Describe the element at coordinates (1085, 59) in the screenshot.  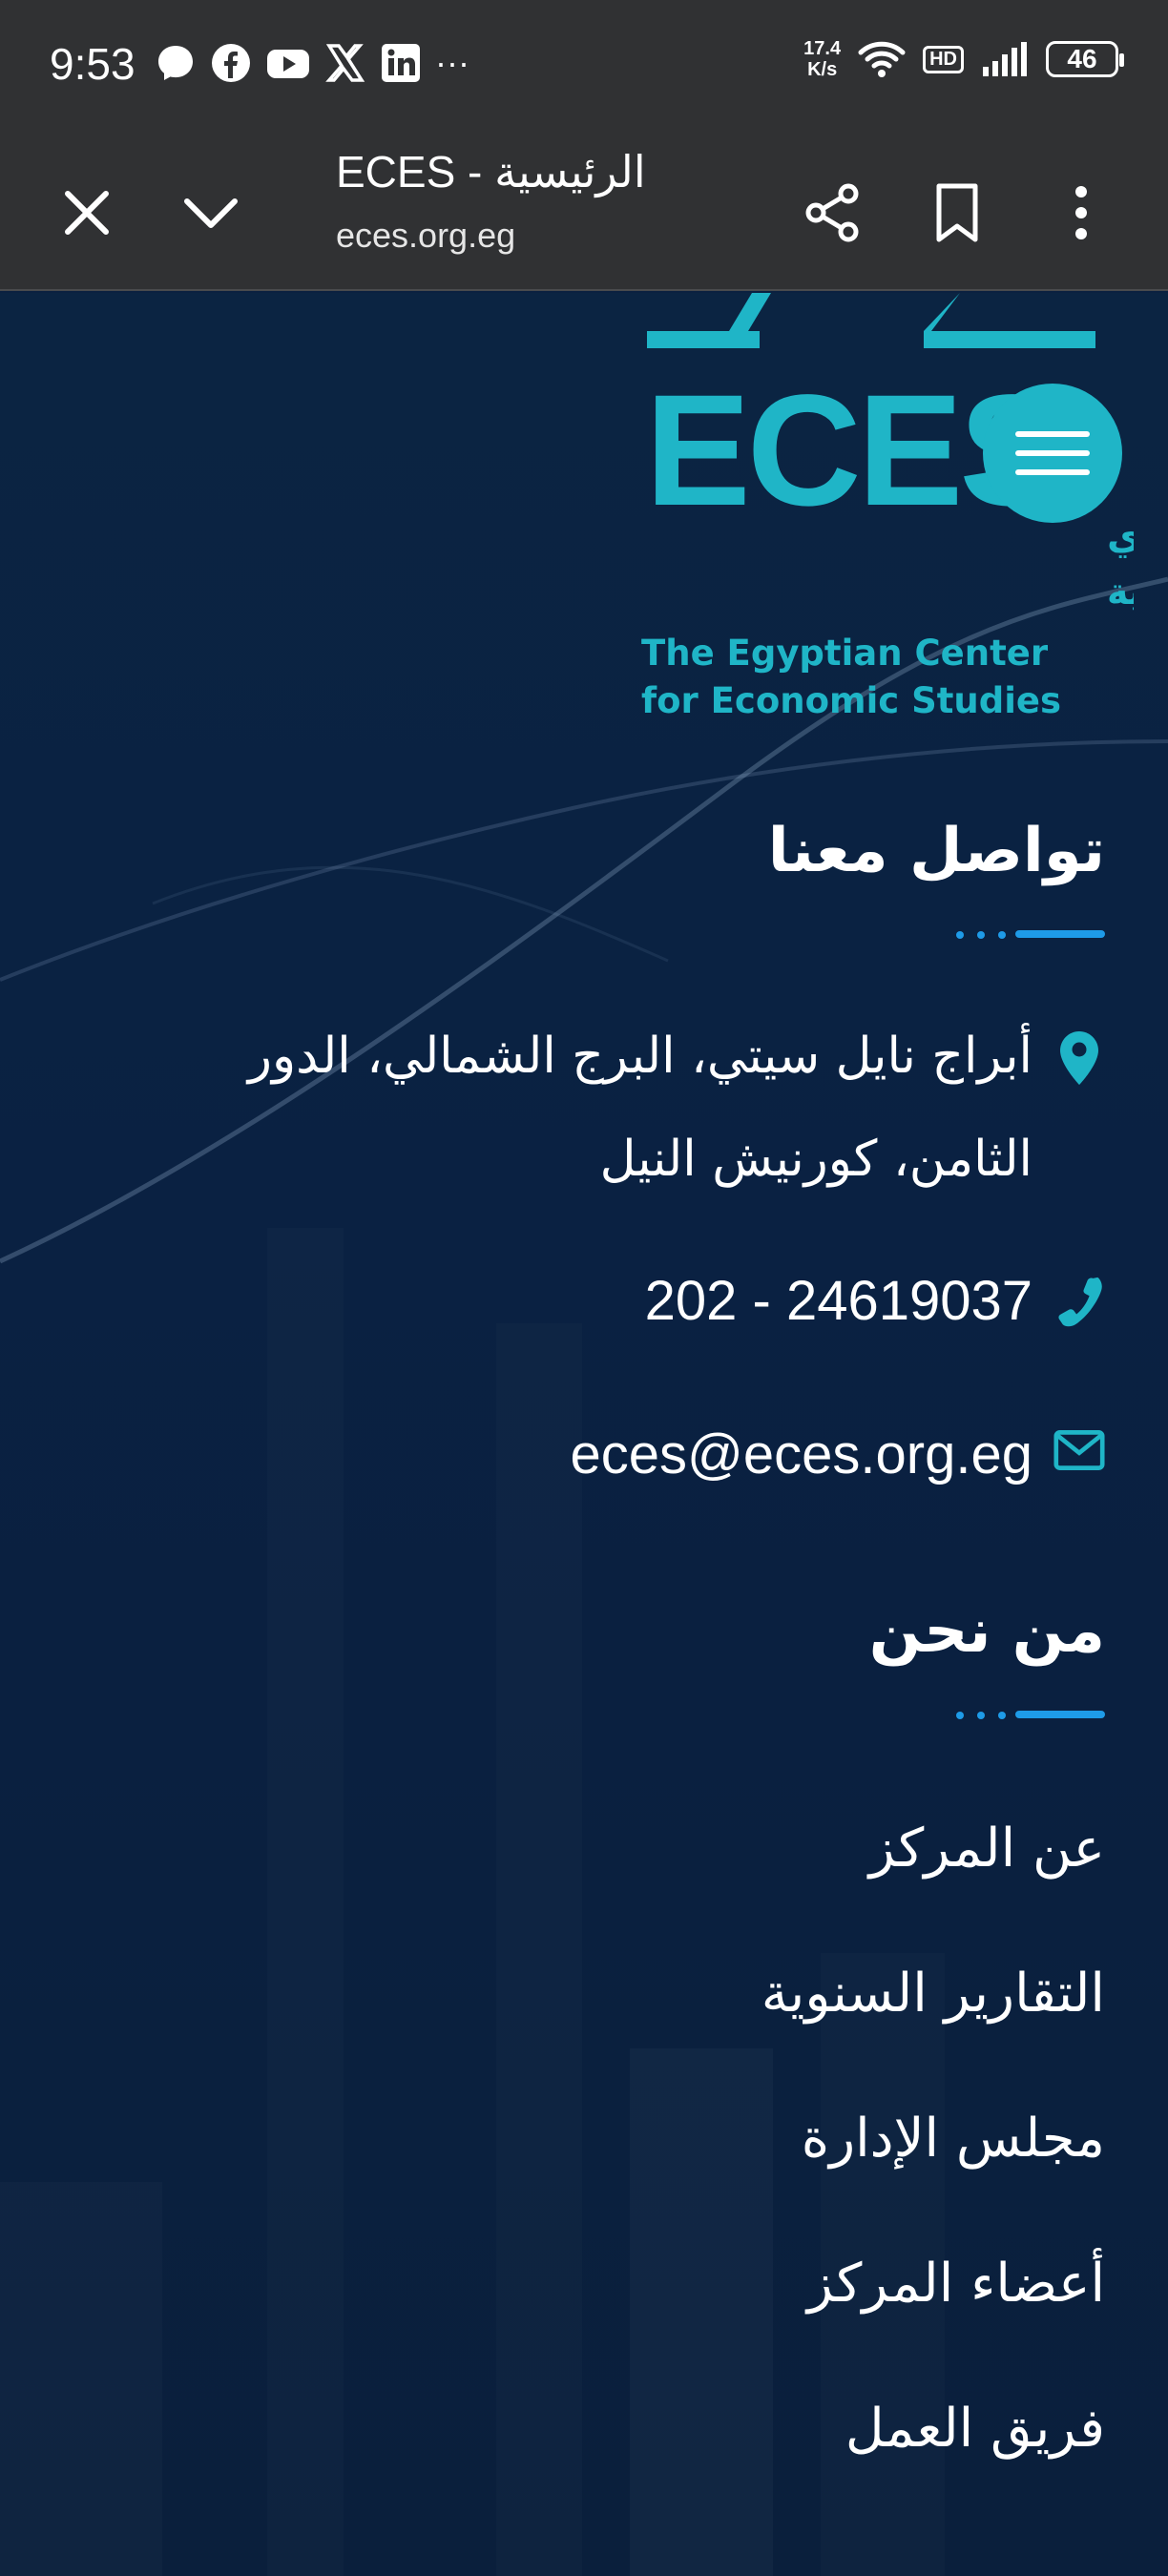
I see `battery-icon: 46` at that location.